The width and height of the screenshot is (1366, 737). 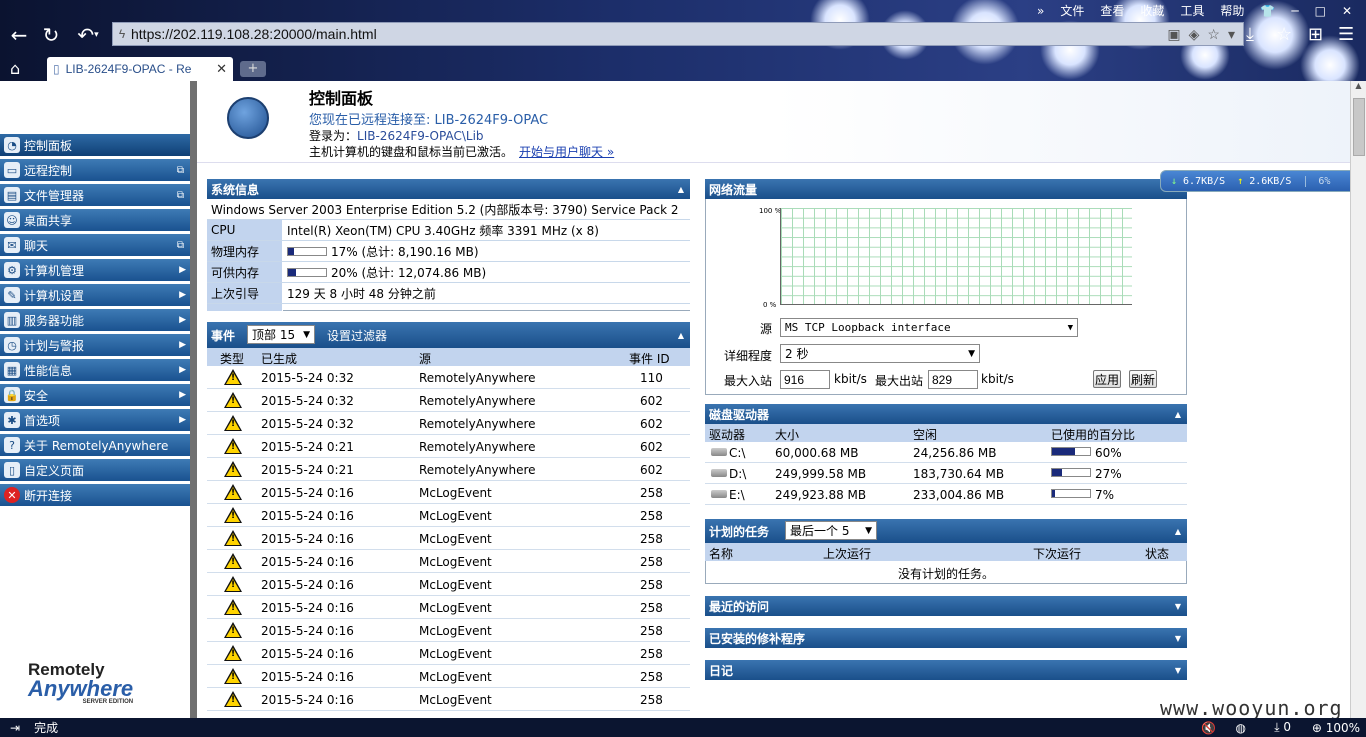 I want to click on home-icon: ⌂, so click(x=15, y=68).